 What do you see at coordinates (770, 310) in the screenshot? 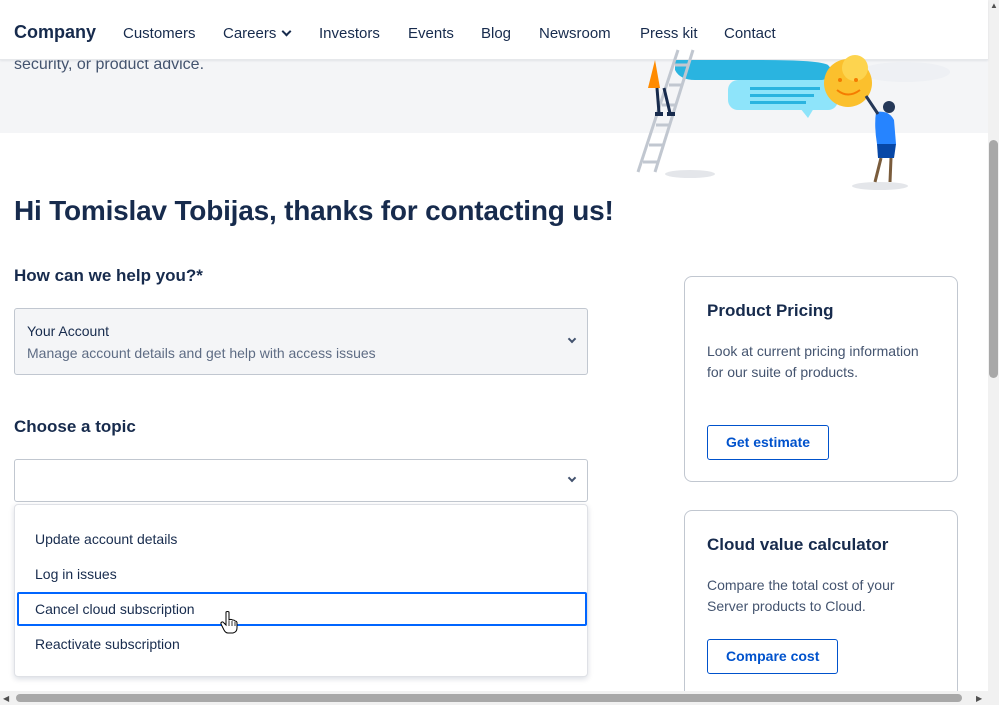
I see `card-title: Product Pricing` at bounding box center [770, 310].